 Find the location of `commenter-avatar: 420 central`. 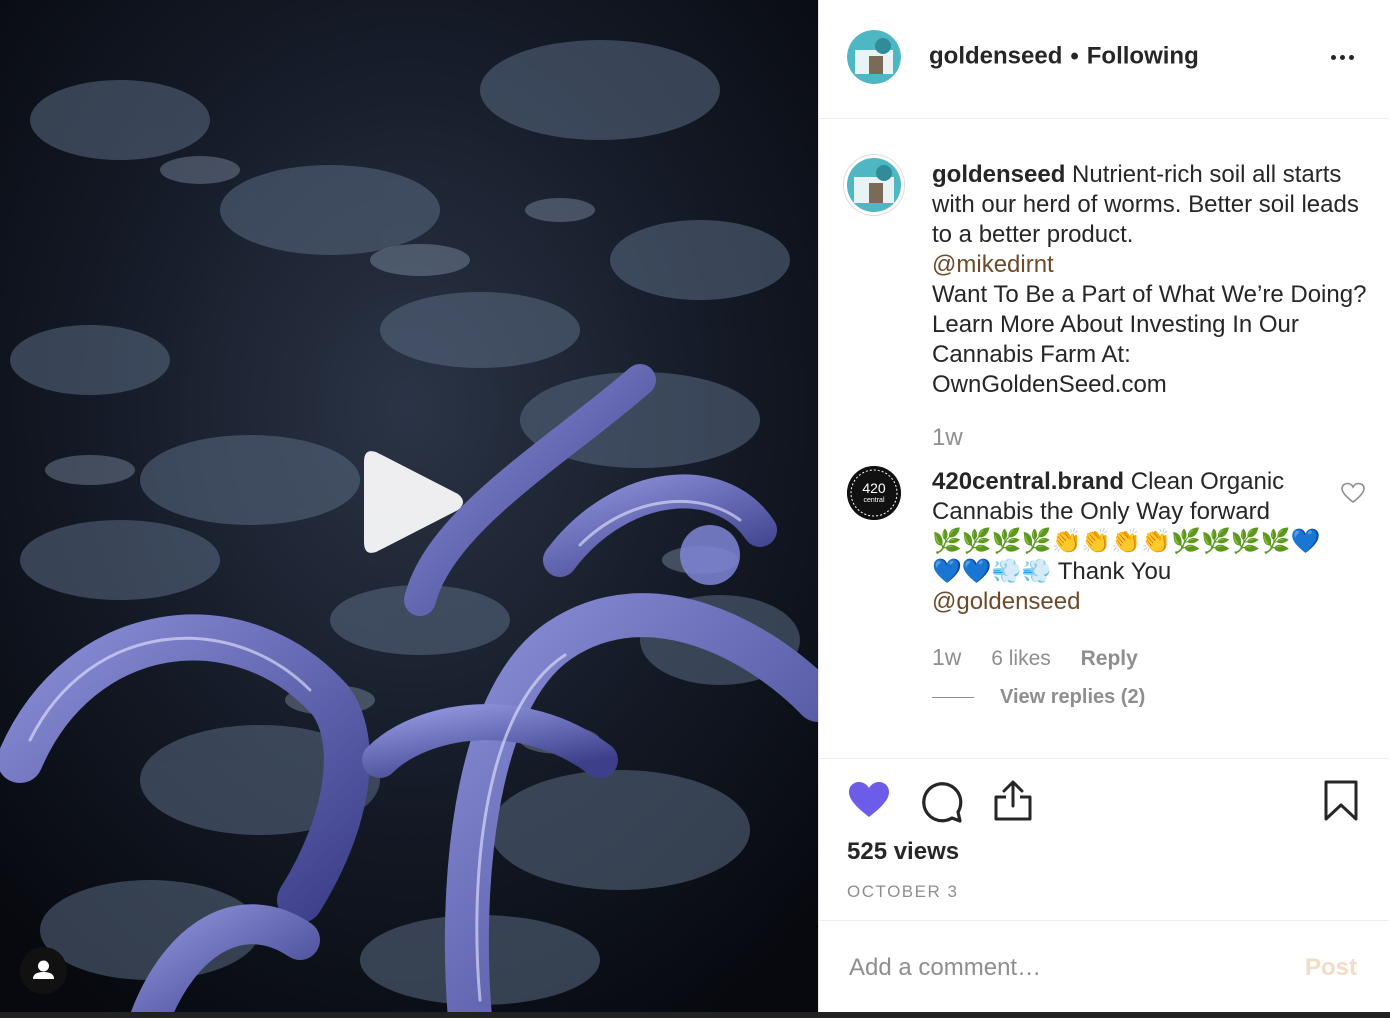

commenter-avatar: 420 central is located at coordinates (874, 493).